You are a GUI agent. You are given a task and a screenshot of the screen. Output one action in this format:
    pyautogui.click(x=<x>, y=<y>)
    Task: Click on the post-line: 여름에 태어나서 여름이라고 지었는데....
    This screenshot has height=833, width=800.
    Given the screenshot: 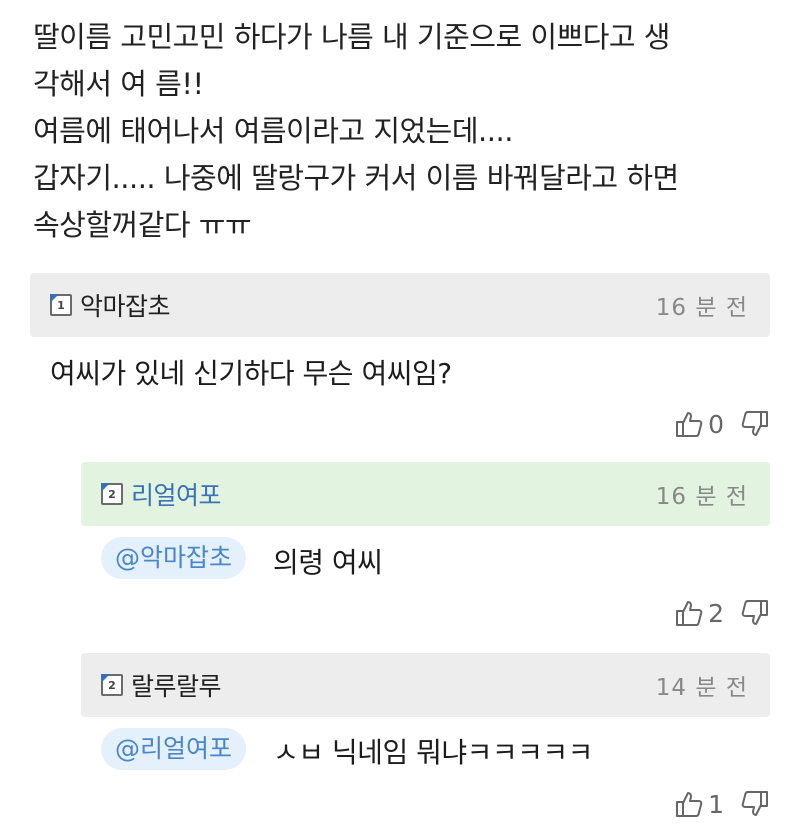 What is the action you would take?
    pyautogui.click(x=273, y=131)
    